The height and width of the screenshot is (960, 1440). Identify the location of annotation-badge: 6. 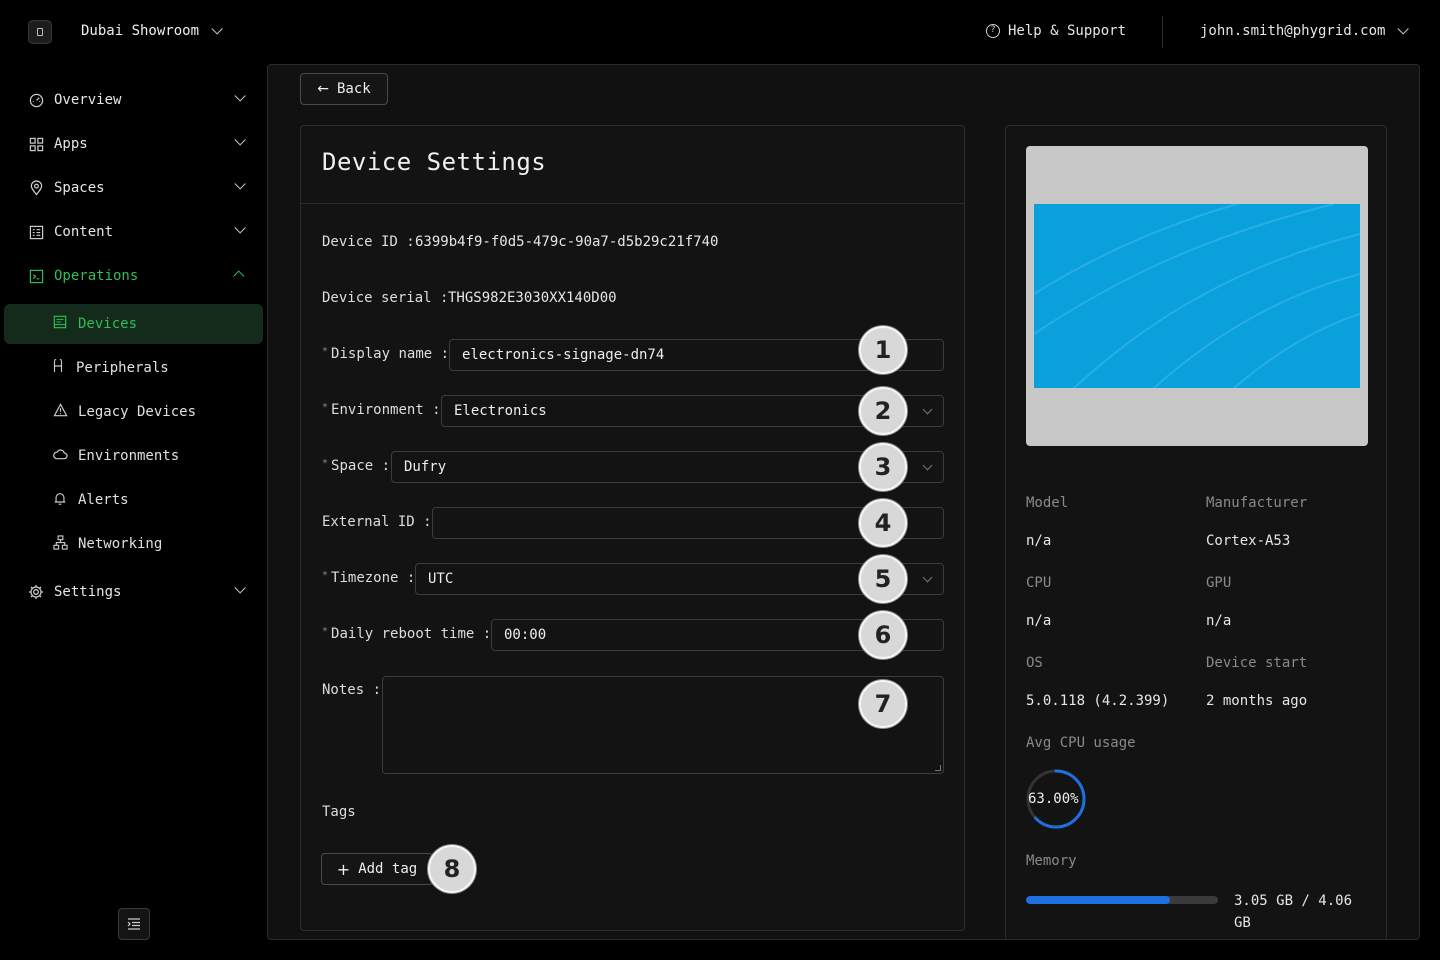
(883, 635).